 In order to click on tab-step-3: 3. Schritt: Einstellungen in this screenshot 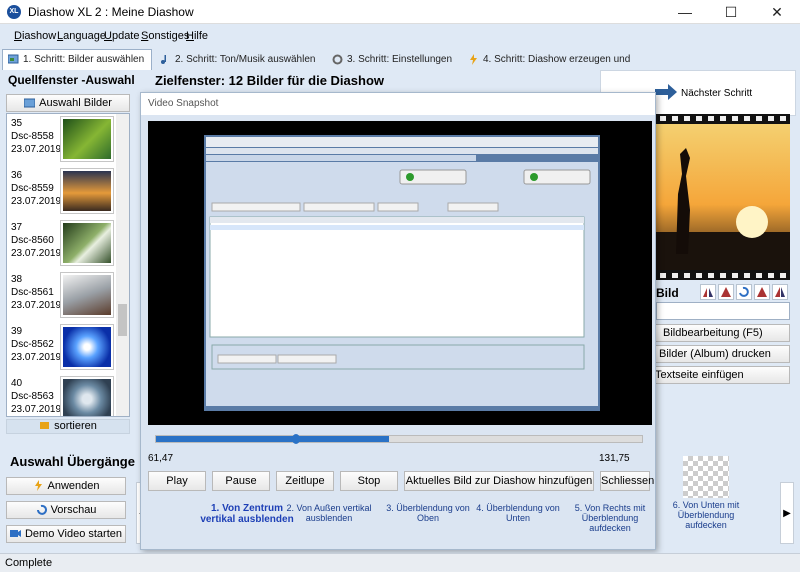, I will do `click(394, 60)`.